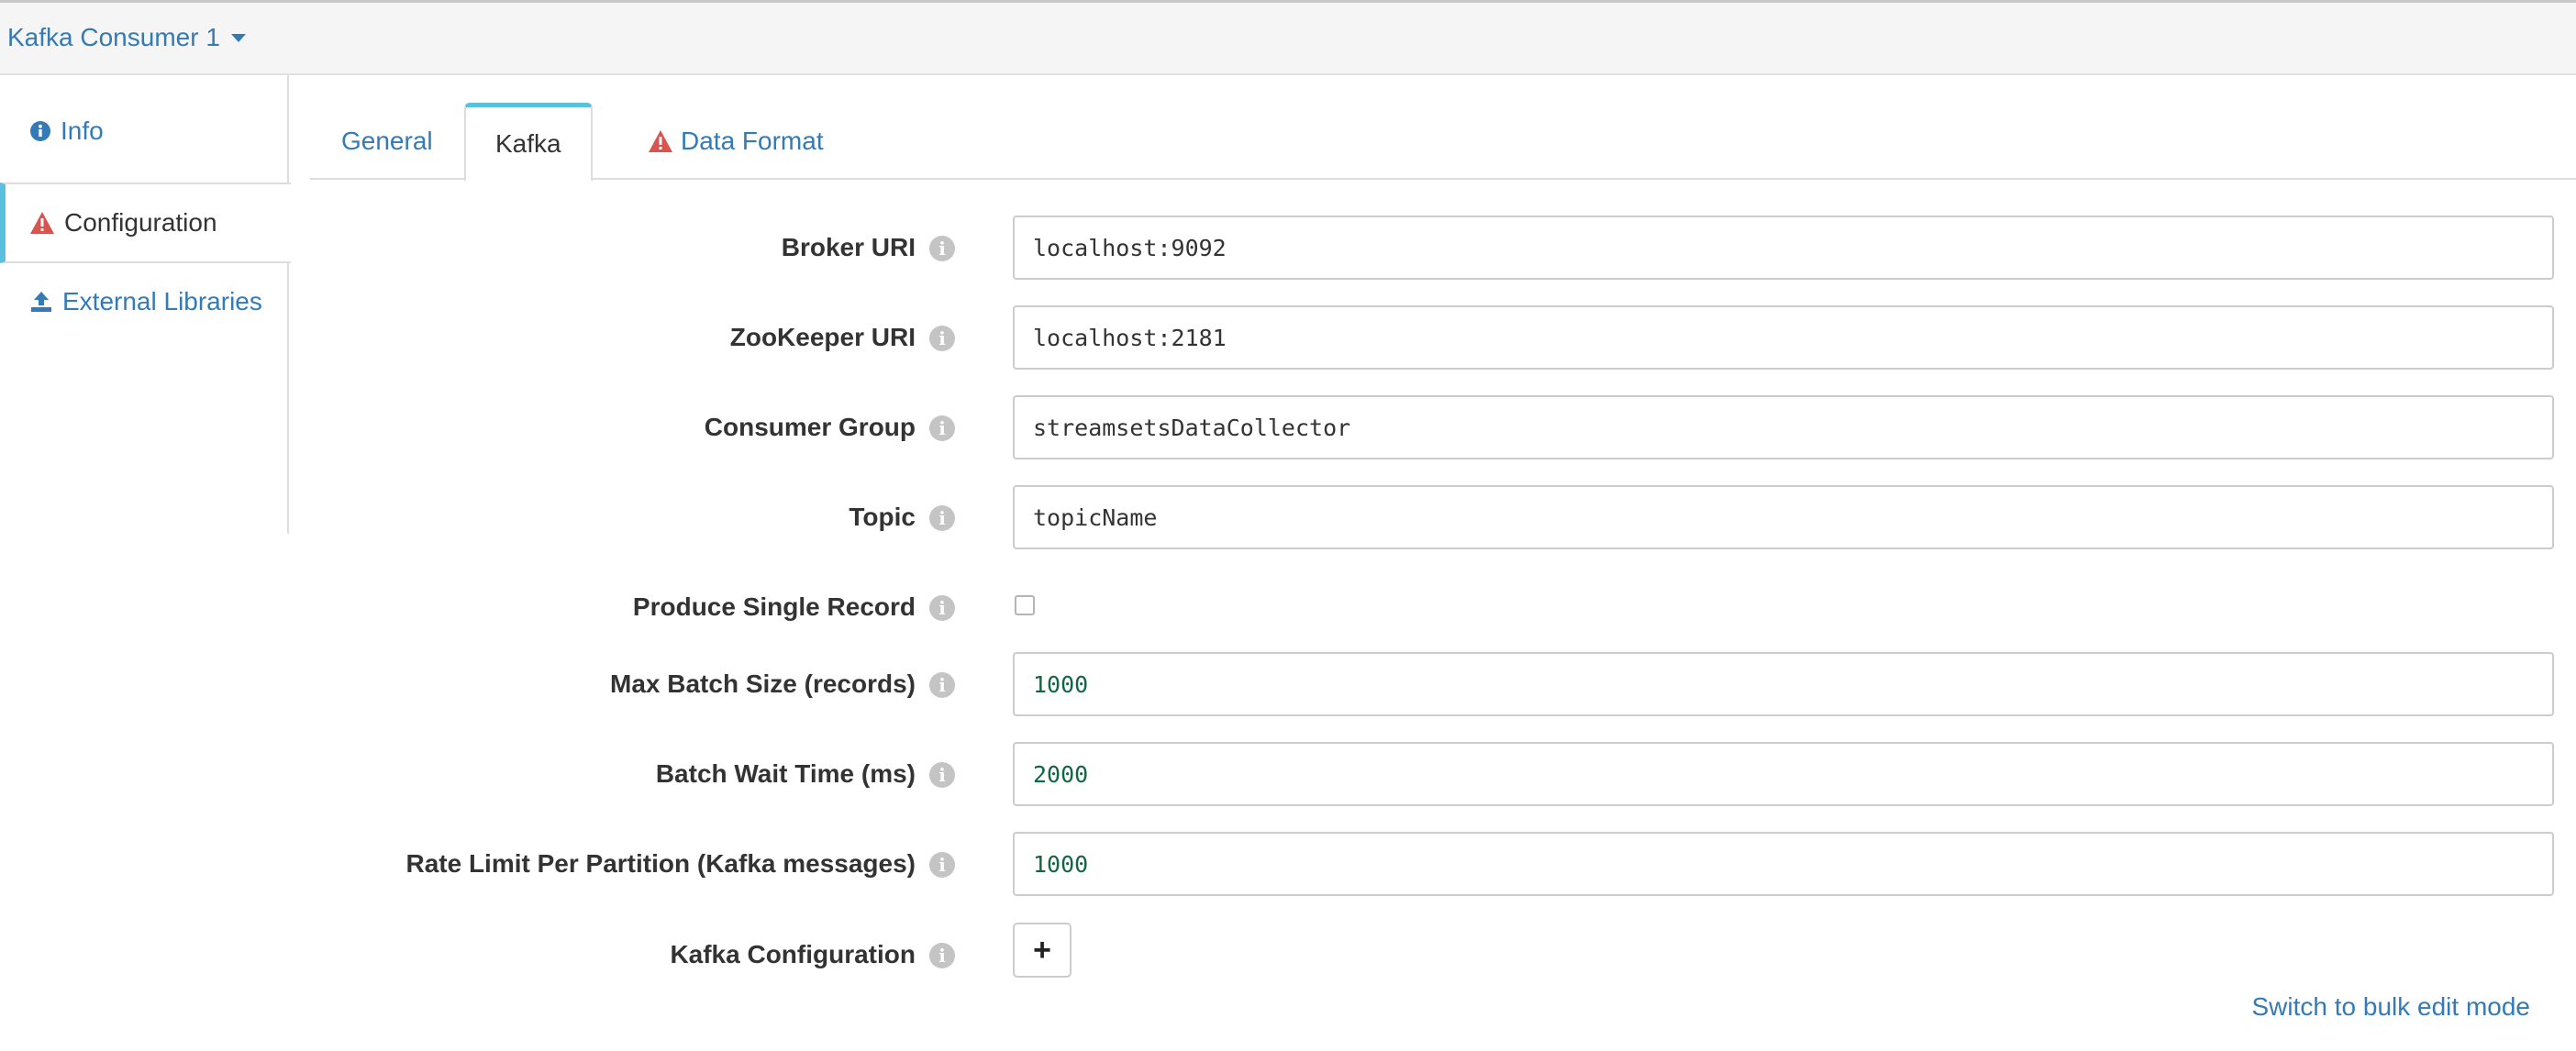  I want to click on batch-wait-time-label: Batch Wait Time (ms), so click(785, 773).